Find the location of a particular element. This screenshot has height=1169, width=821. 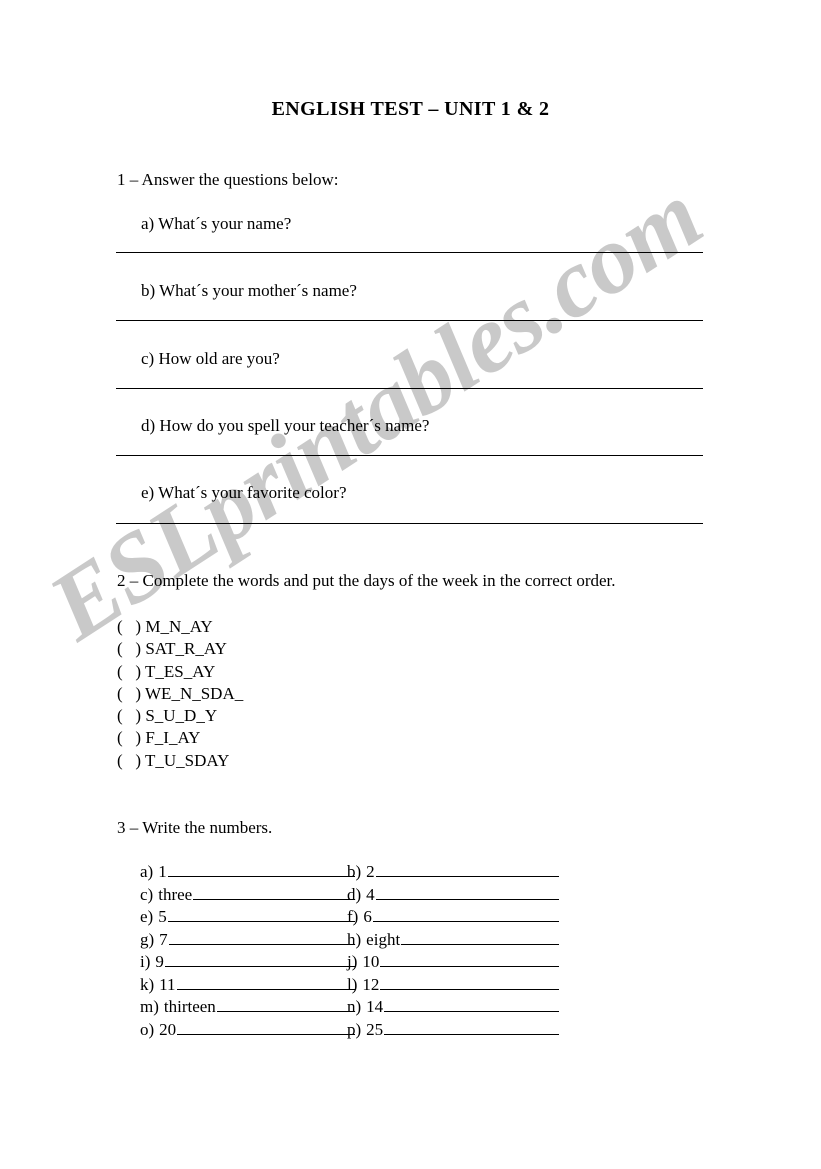

number-item-n-write-line is located at coordinates (471, 1005).